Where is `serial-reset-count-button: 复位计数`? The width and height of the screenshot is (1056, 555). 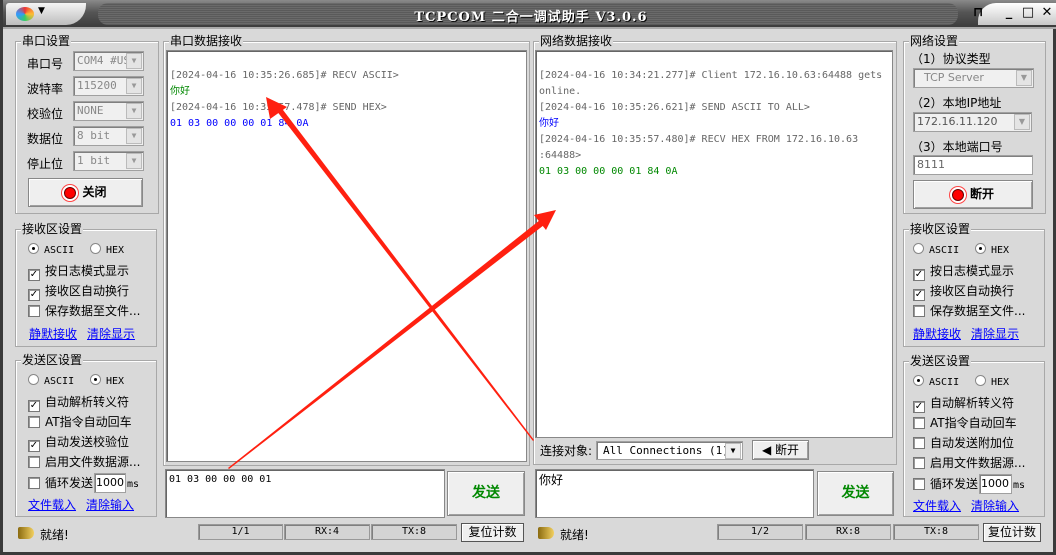 serial-reset-count-button: 复位计数 is located at coordinates (492, 532).